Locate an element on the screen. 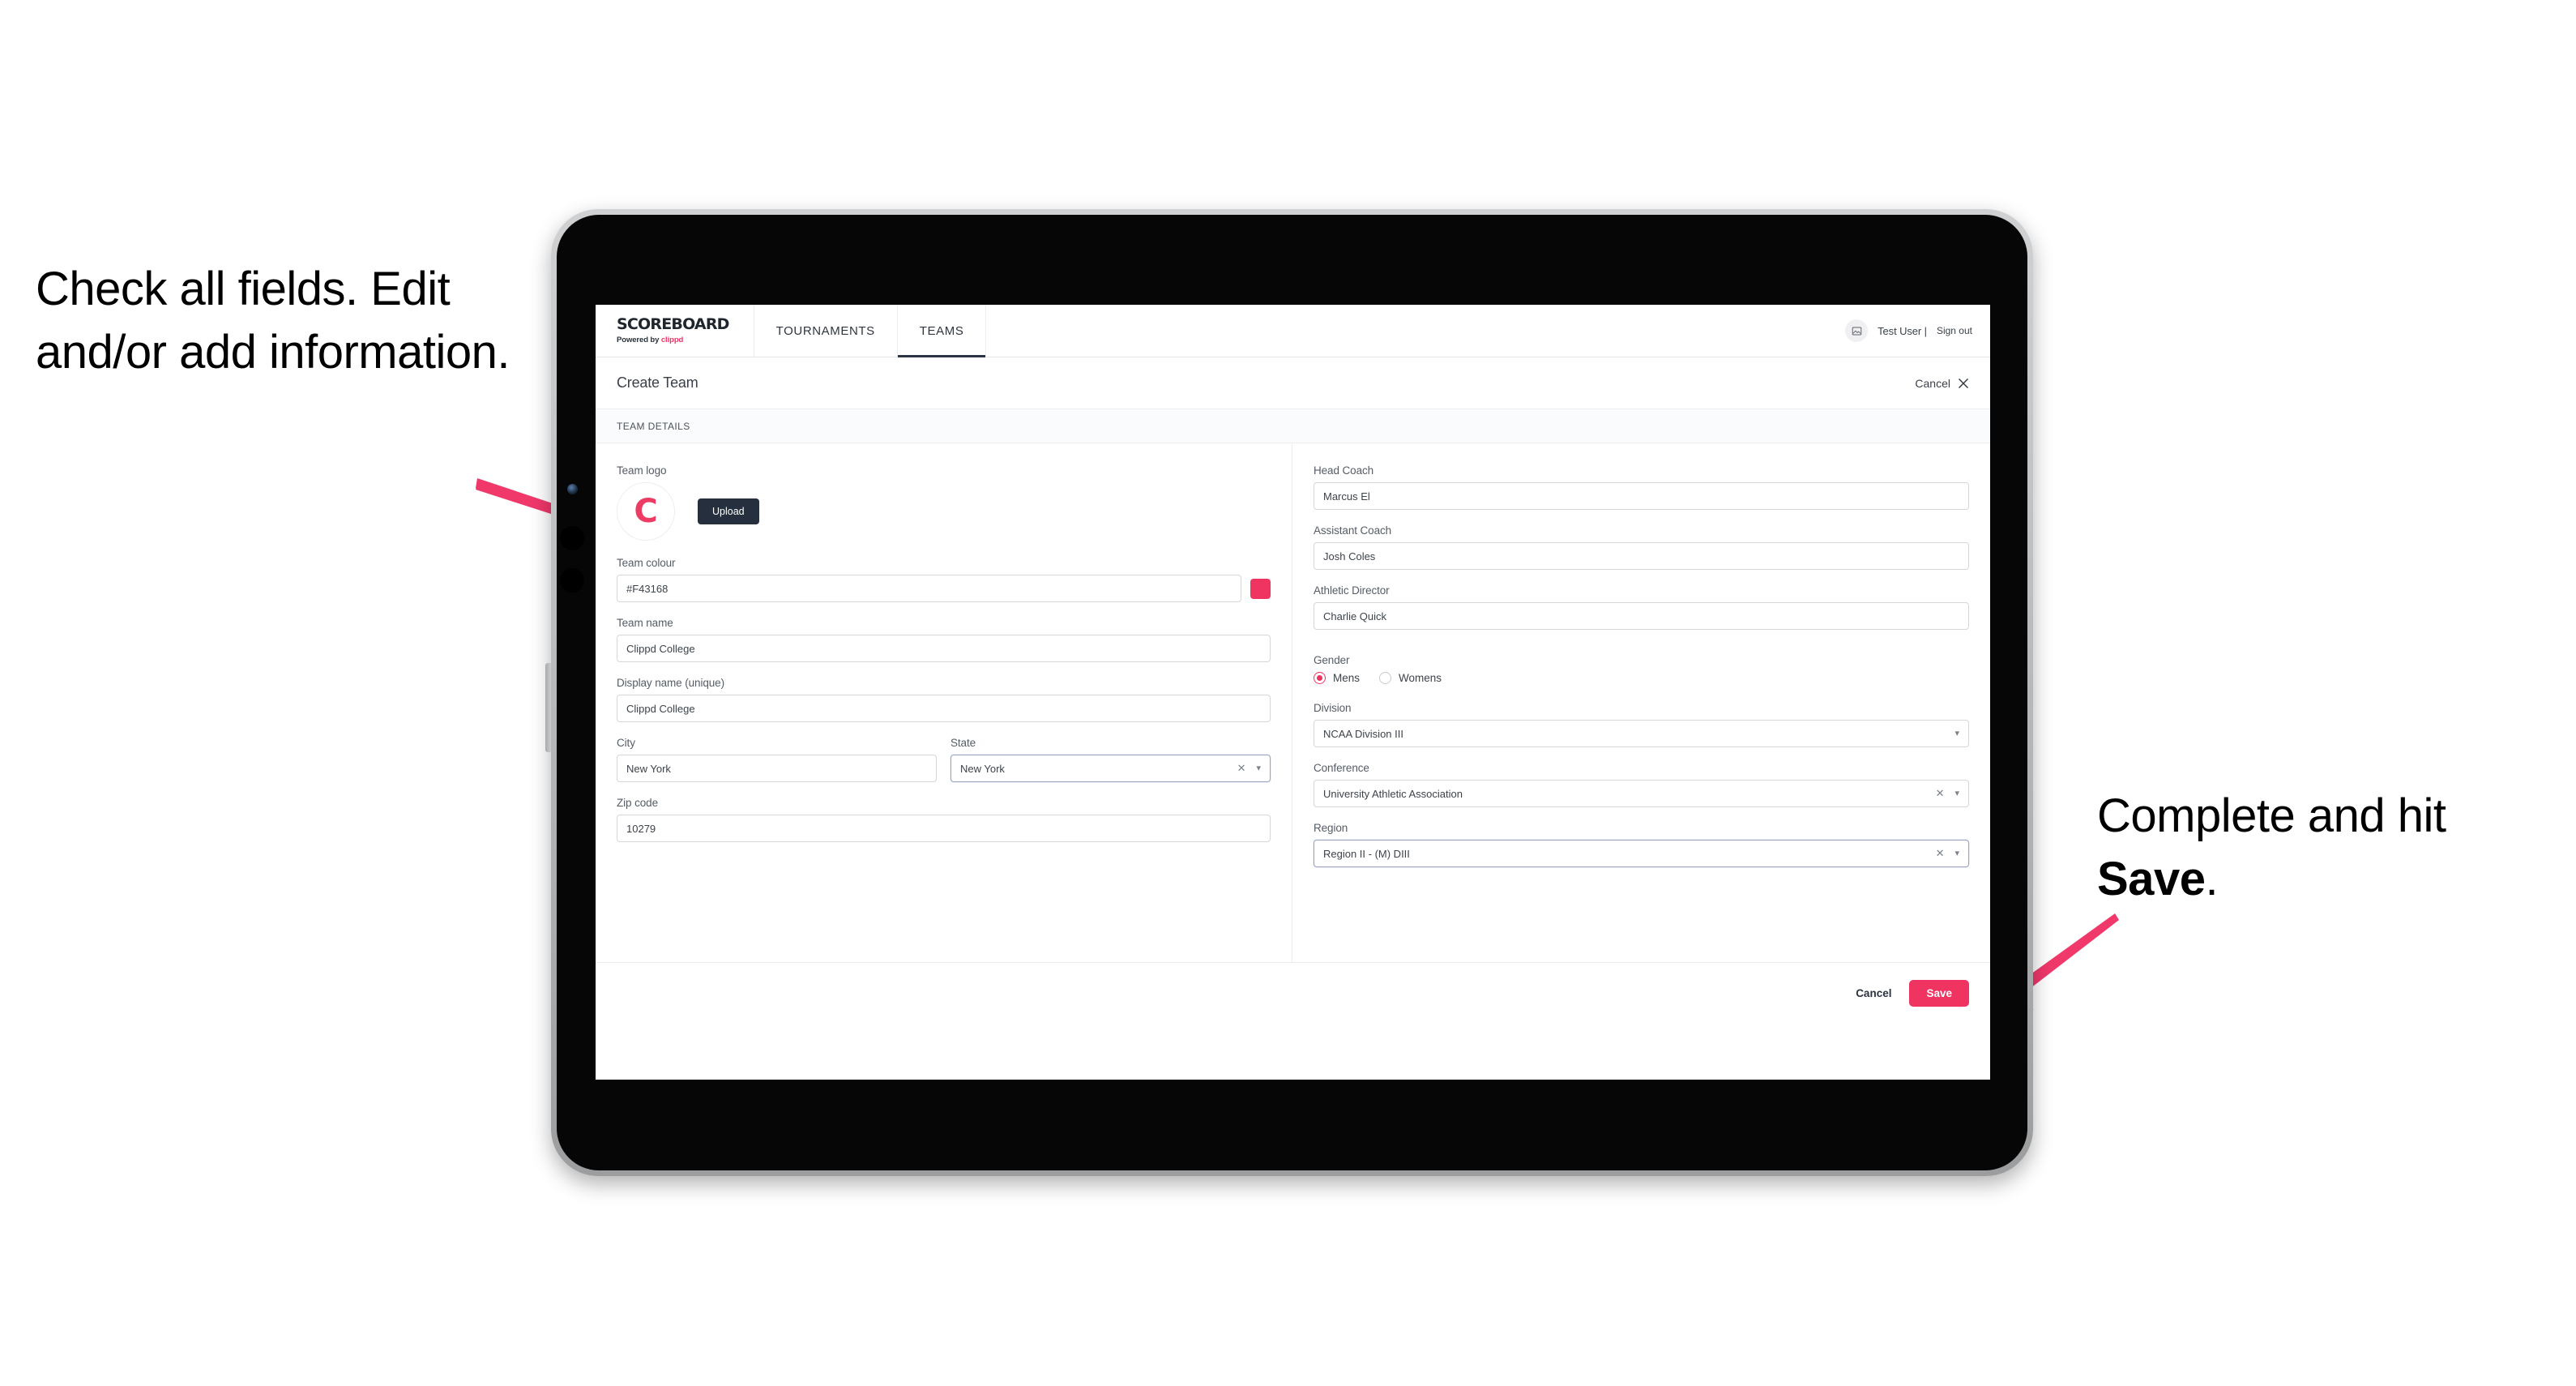 This screenshot has width=2576, height=1386. team-colour-input: #F43168 is located at coordinates (929, 588).